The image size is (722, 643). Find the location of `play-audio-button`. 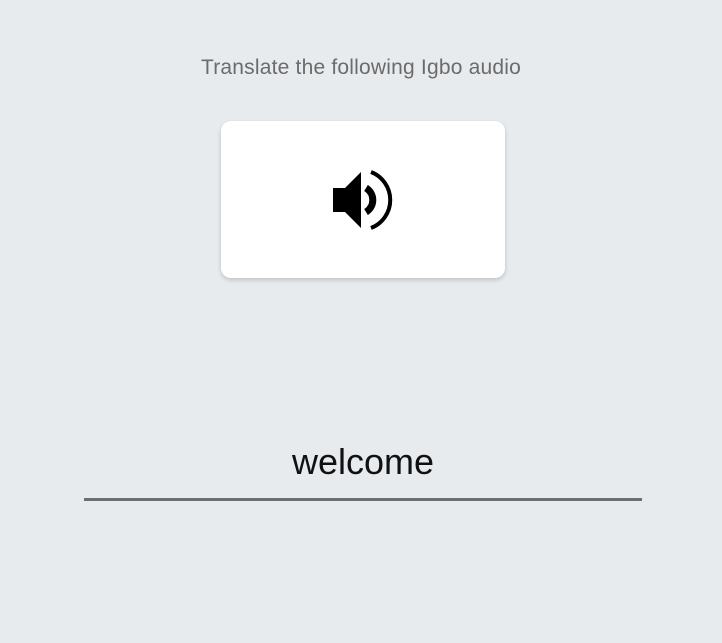

play-audio-button is located at coordinates (363, 199).